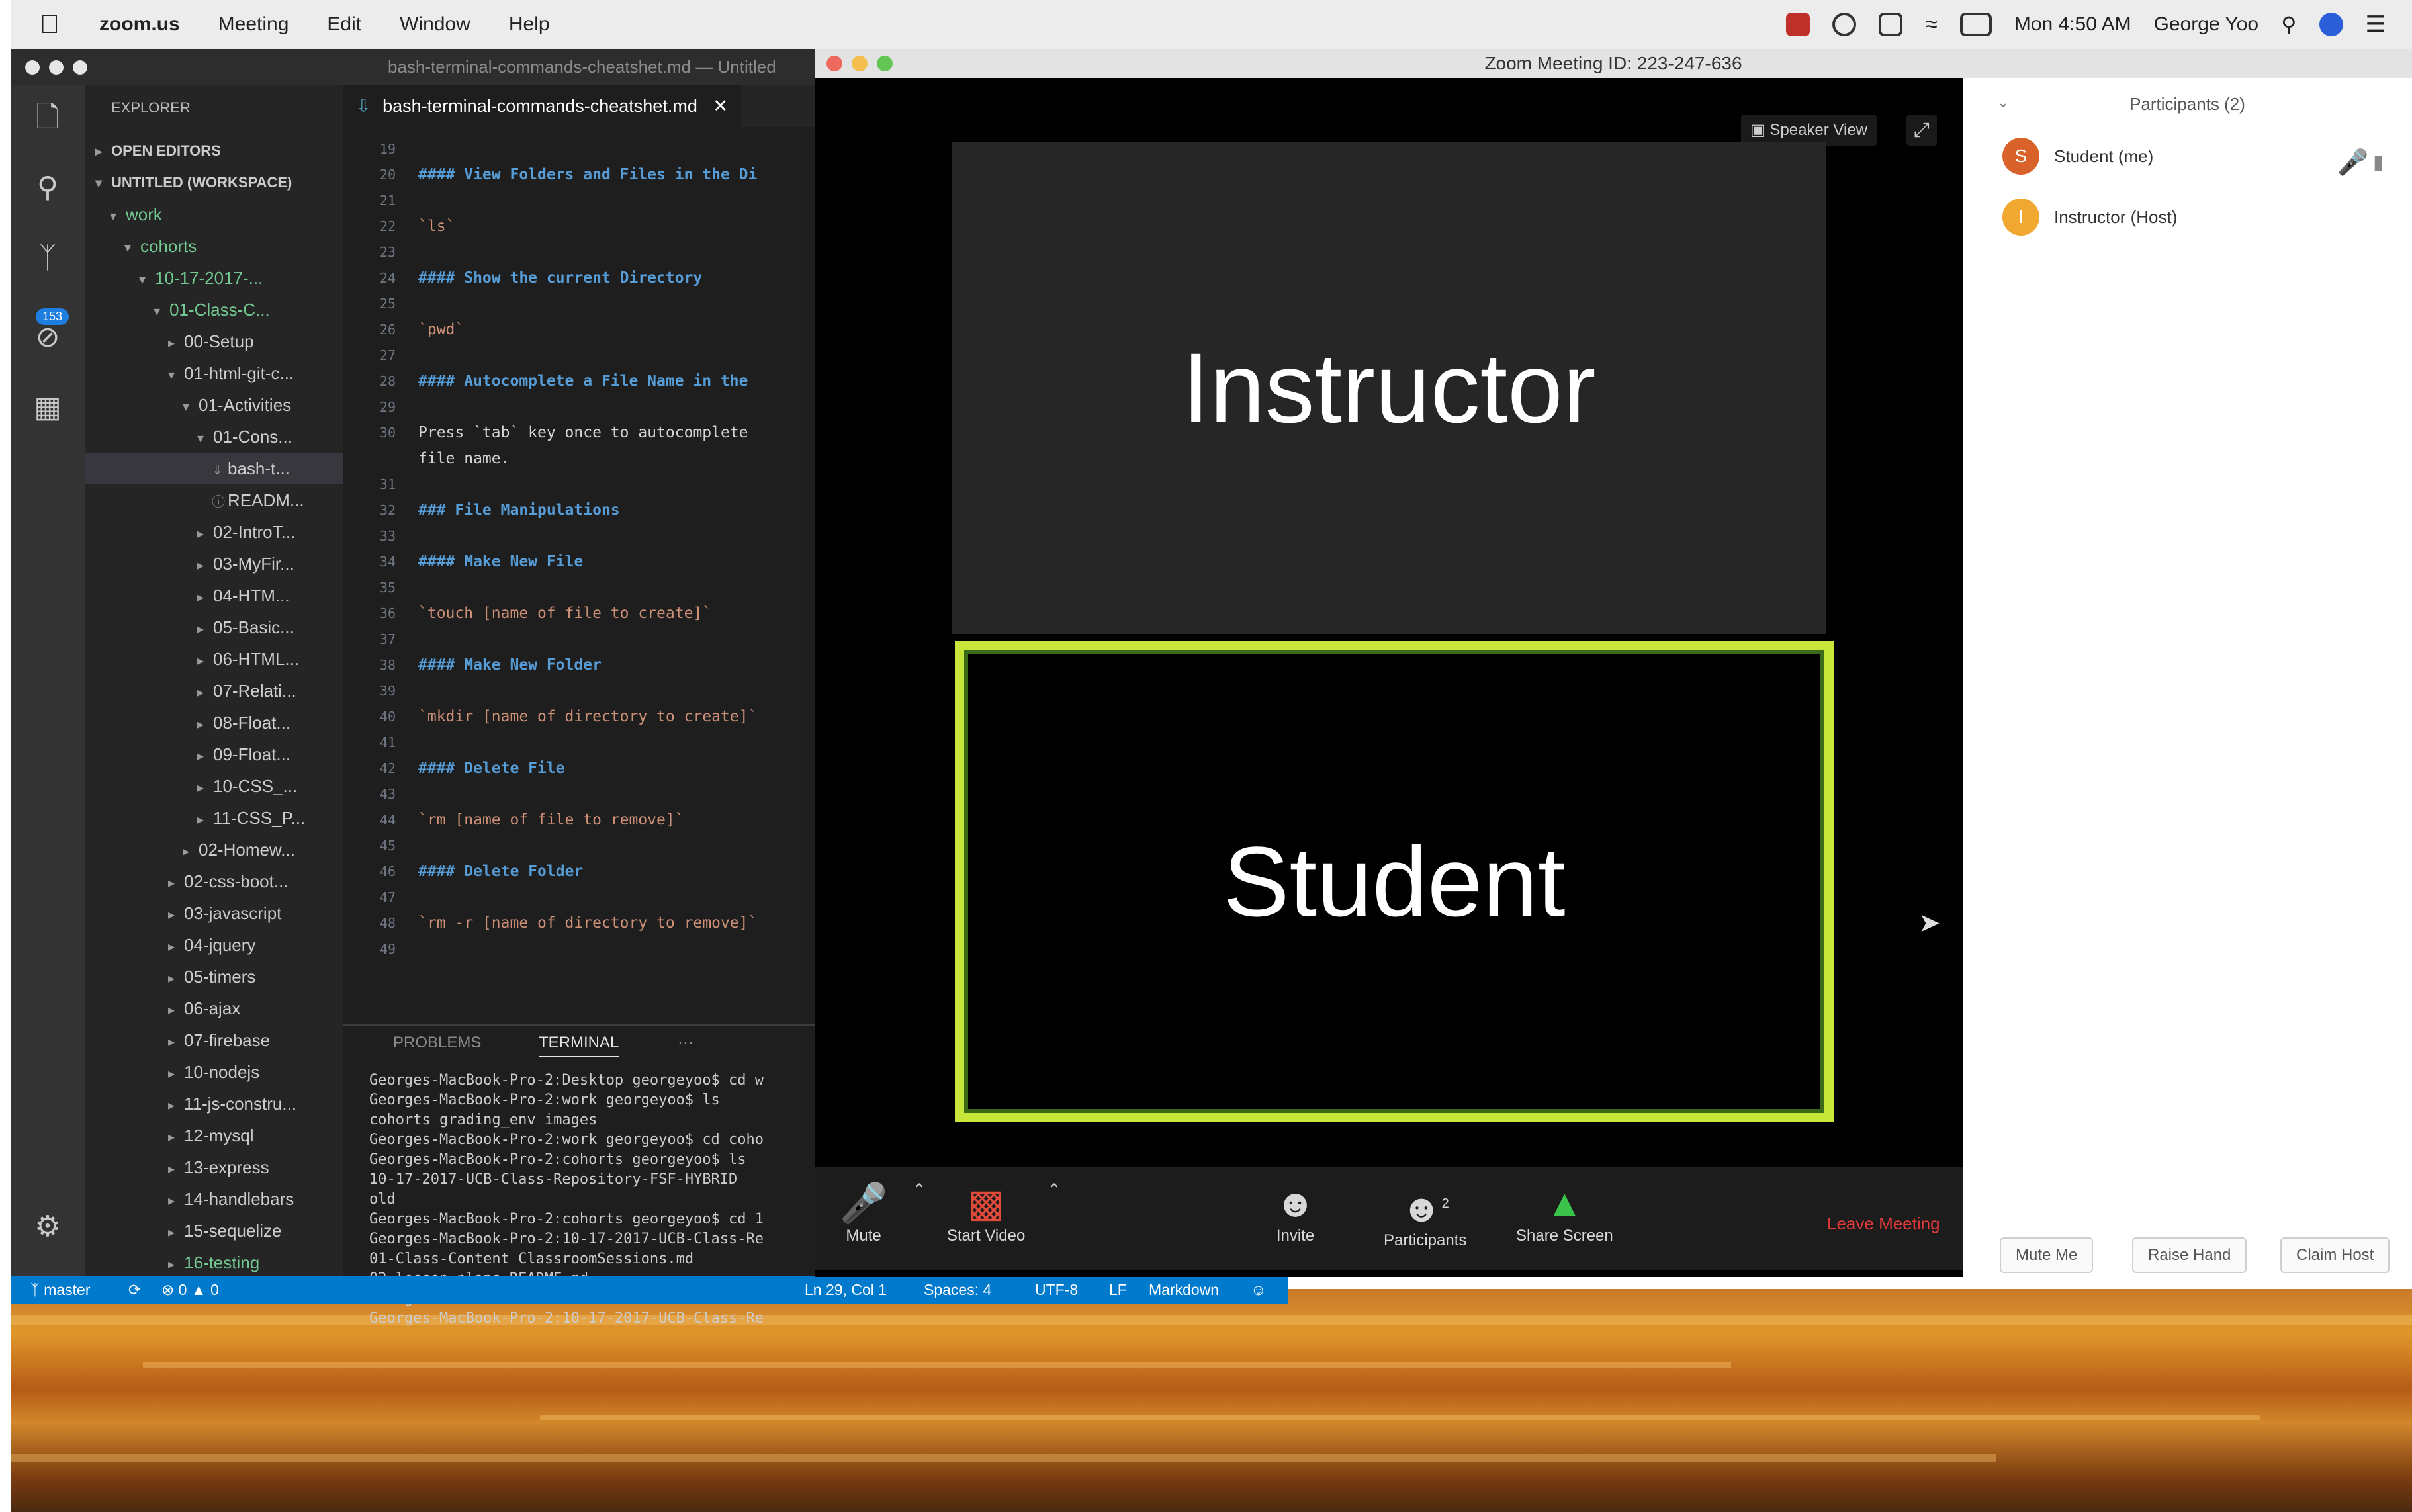  Describe the element at coordinates (200, 693) in the screenshot. I see `tree-twisty-icon: ▸` at that location.